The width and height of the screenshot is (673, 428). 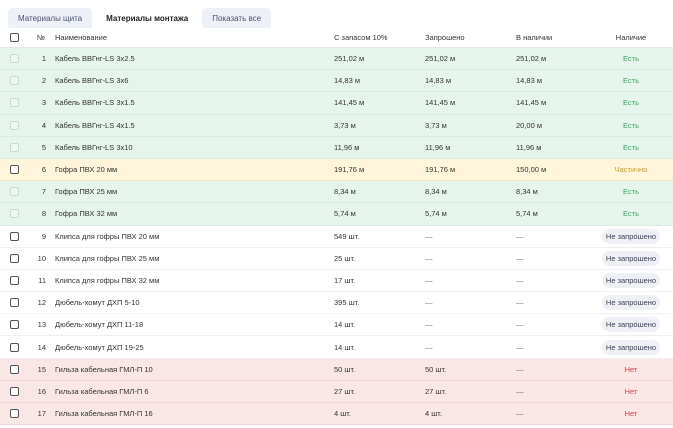 What do you see at coordinates (95, 125) in the screenshot?
I see `material-name: Кабель ВВГнг-LS 4х1.5` at bounding box center [95, 125].